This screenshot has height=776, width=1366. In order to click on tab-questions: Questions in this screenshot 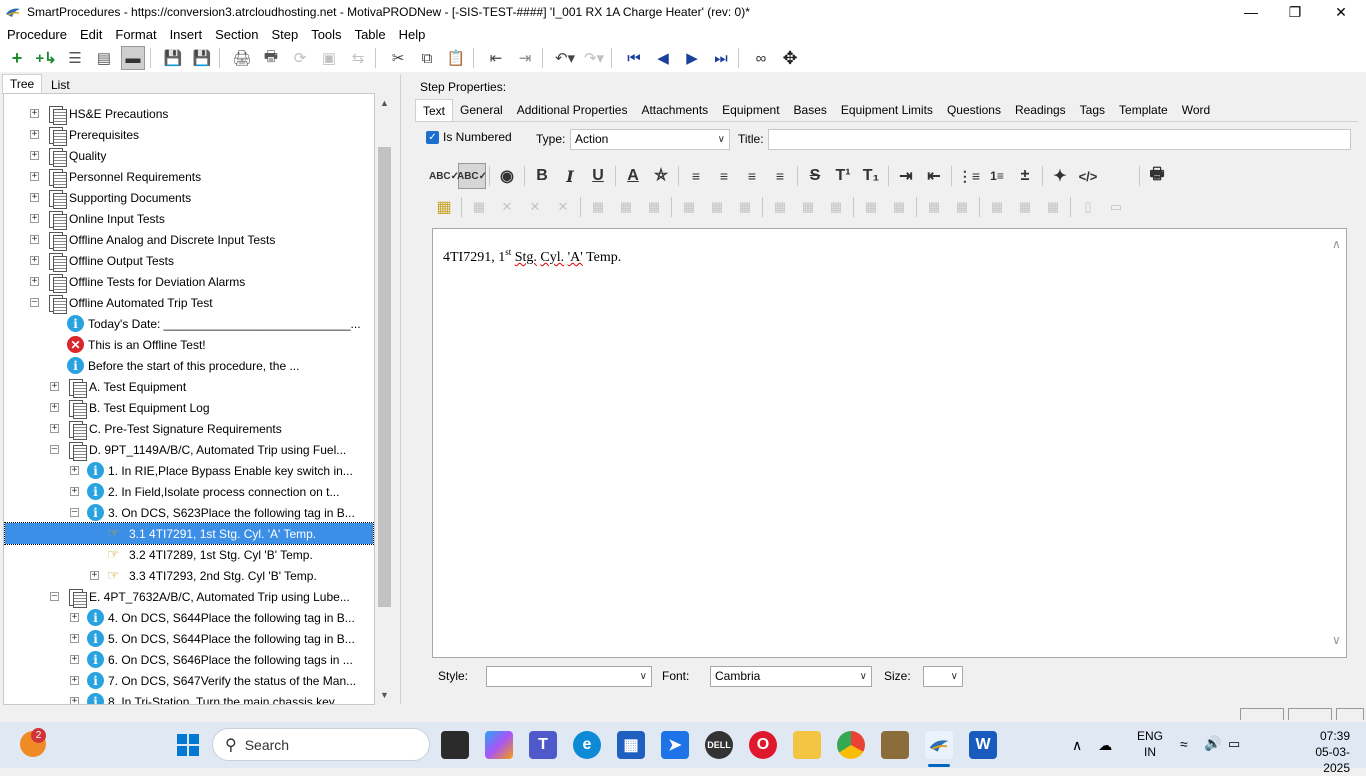, I will do `click(974, 110)`.